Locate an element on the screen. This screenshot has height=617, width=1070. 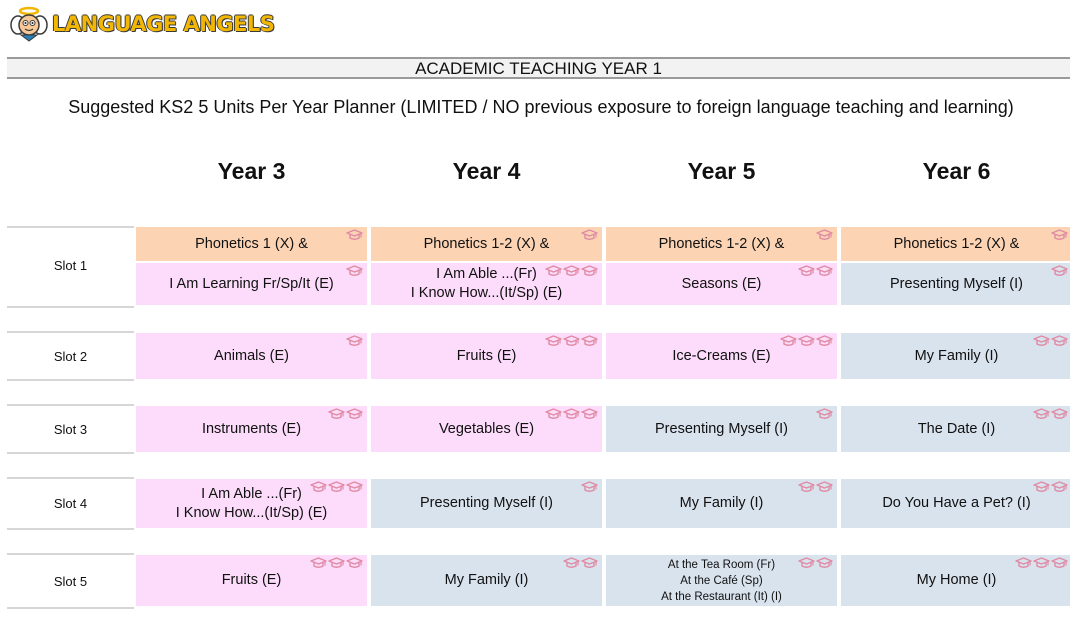
unit-cell: Seasons (E) is located at coordinates (721, 284).